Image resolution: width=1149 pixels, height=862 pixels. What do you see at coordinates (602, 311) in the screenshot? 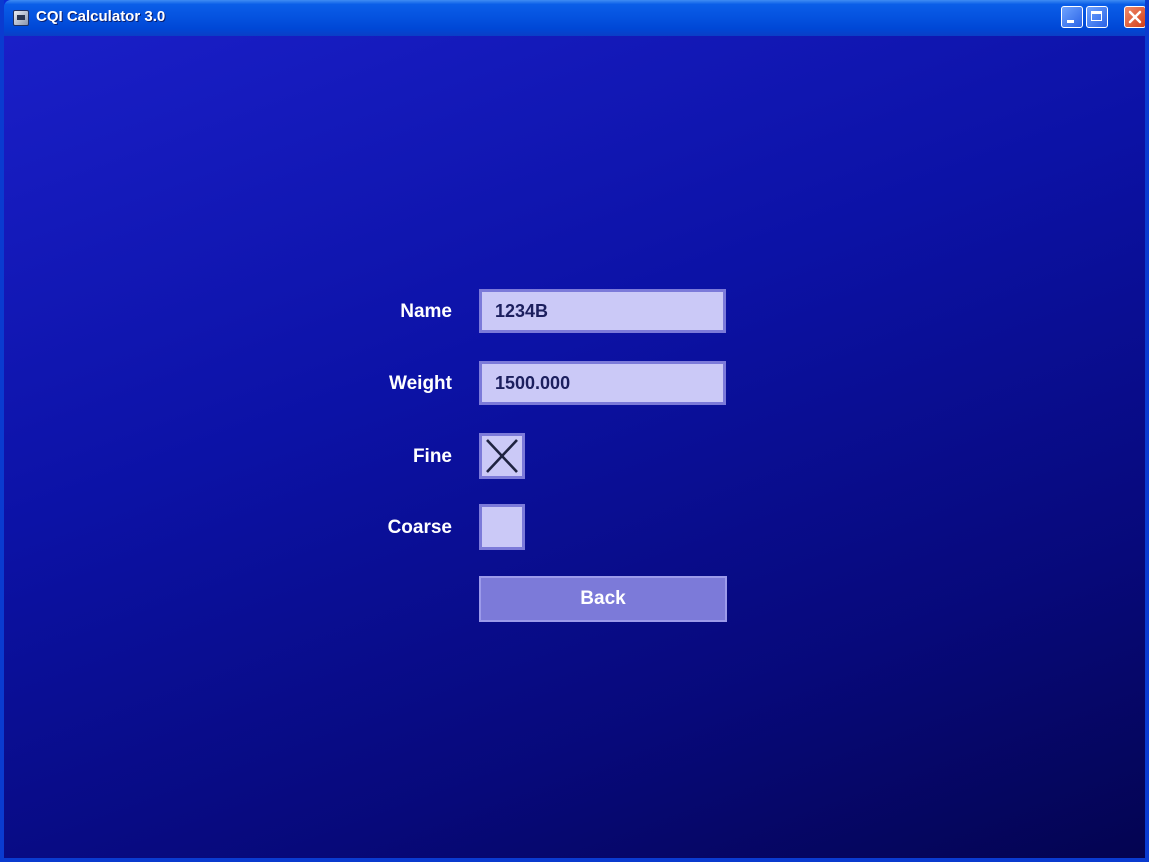
I see `name-field: 1234B` at bounding box center [602, 311].